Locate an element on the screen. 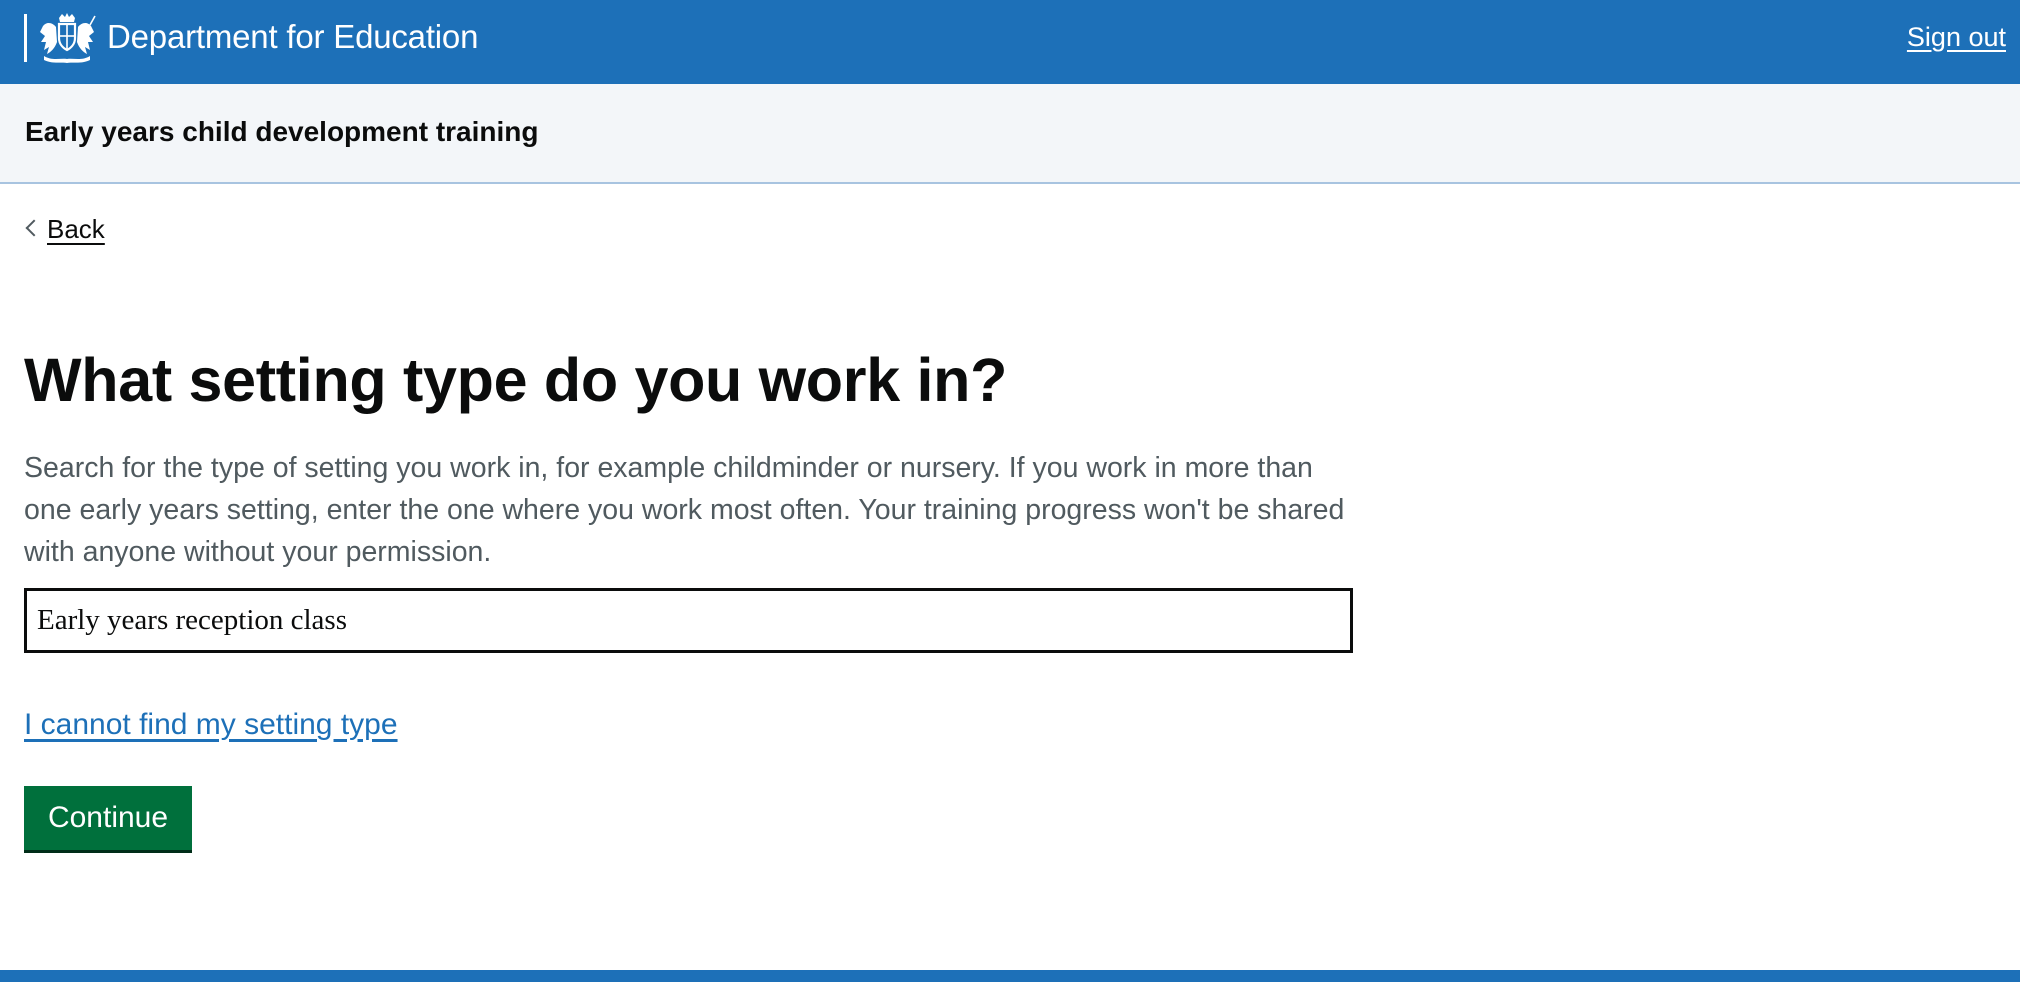  continue-button-label: Continue is located at coordinates (108, 817).